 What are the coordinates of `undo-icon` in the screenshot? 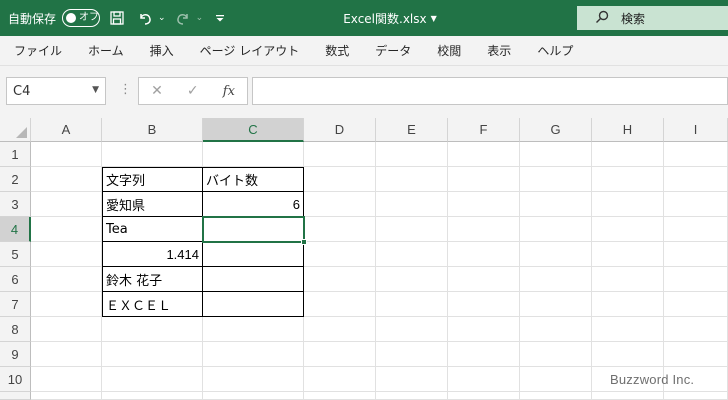 It's located at (145, 18).